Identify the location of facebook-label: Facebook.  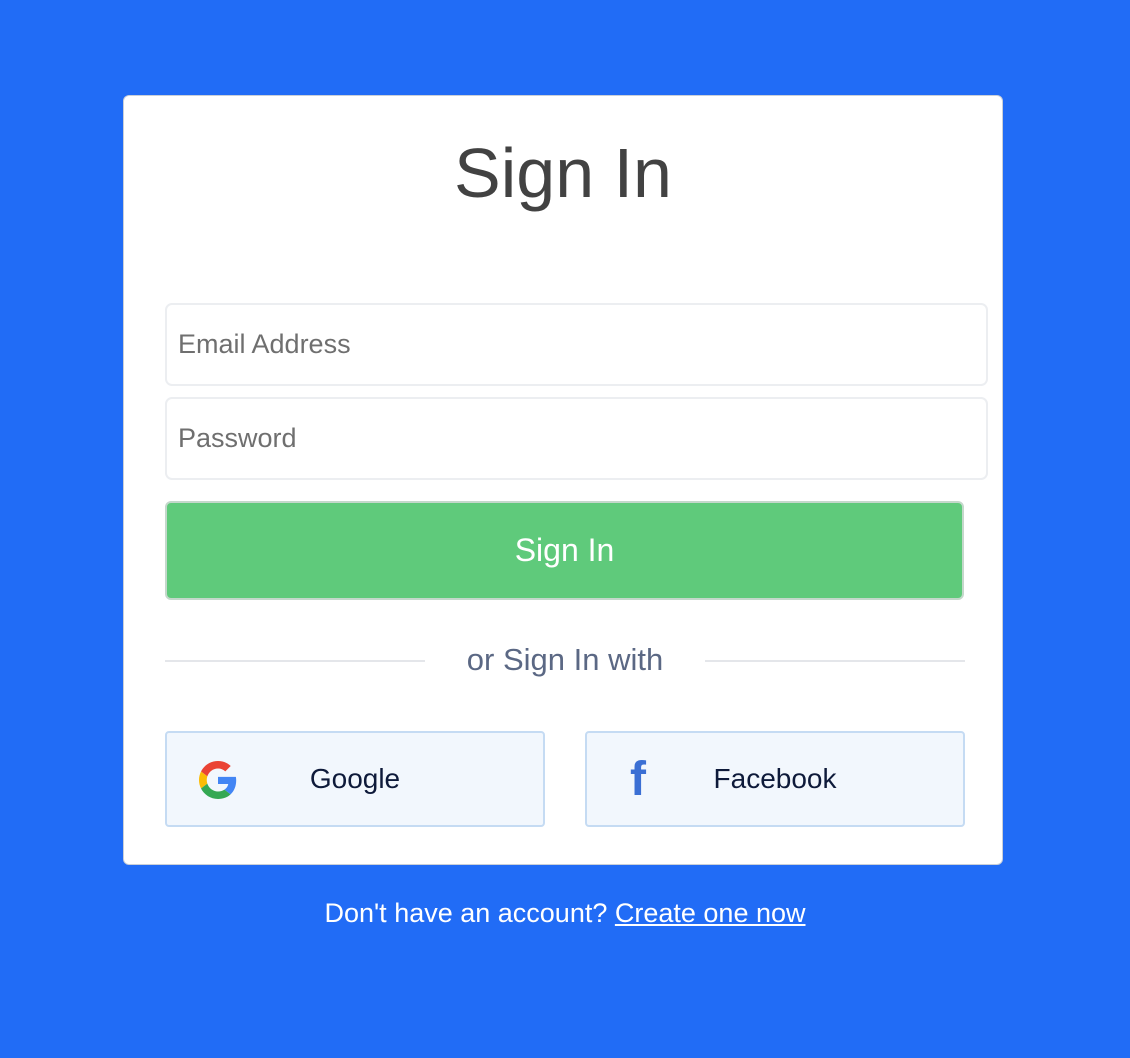
(775, 778).